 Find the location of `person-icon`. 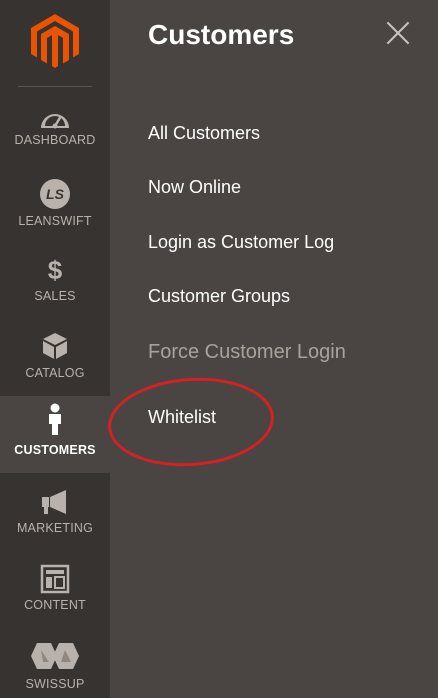

person-icon is located at coordinates (55, 419).